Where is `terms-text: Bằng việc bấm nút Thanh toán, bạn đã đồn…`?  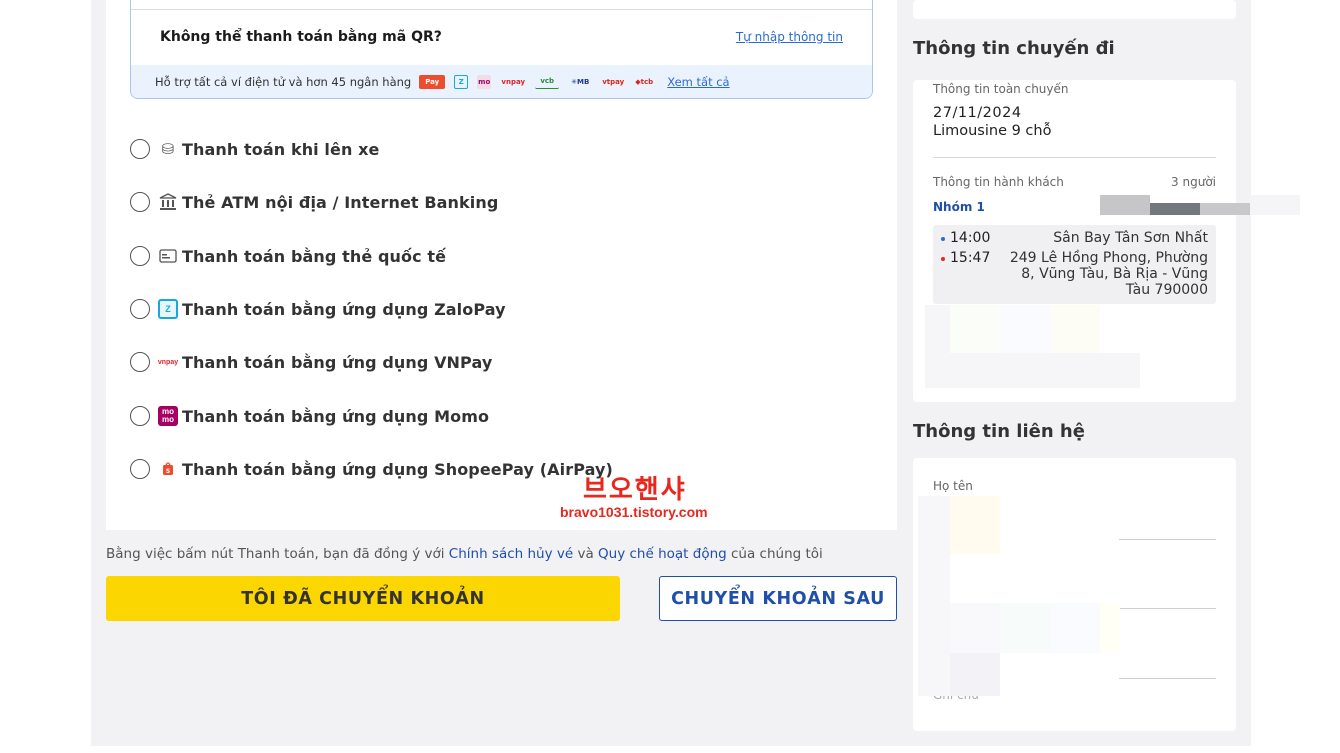 terms-text: Bằng việc bấm nút Thanh toán, bạn đã đồn… is located at coordinates (464, 554).